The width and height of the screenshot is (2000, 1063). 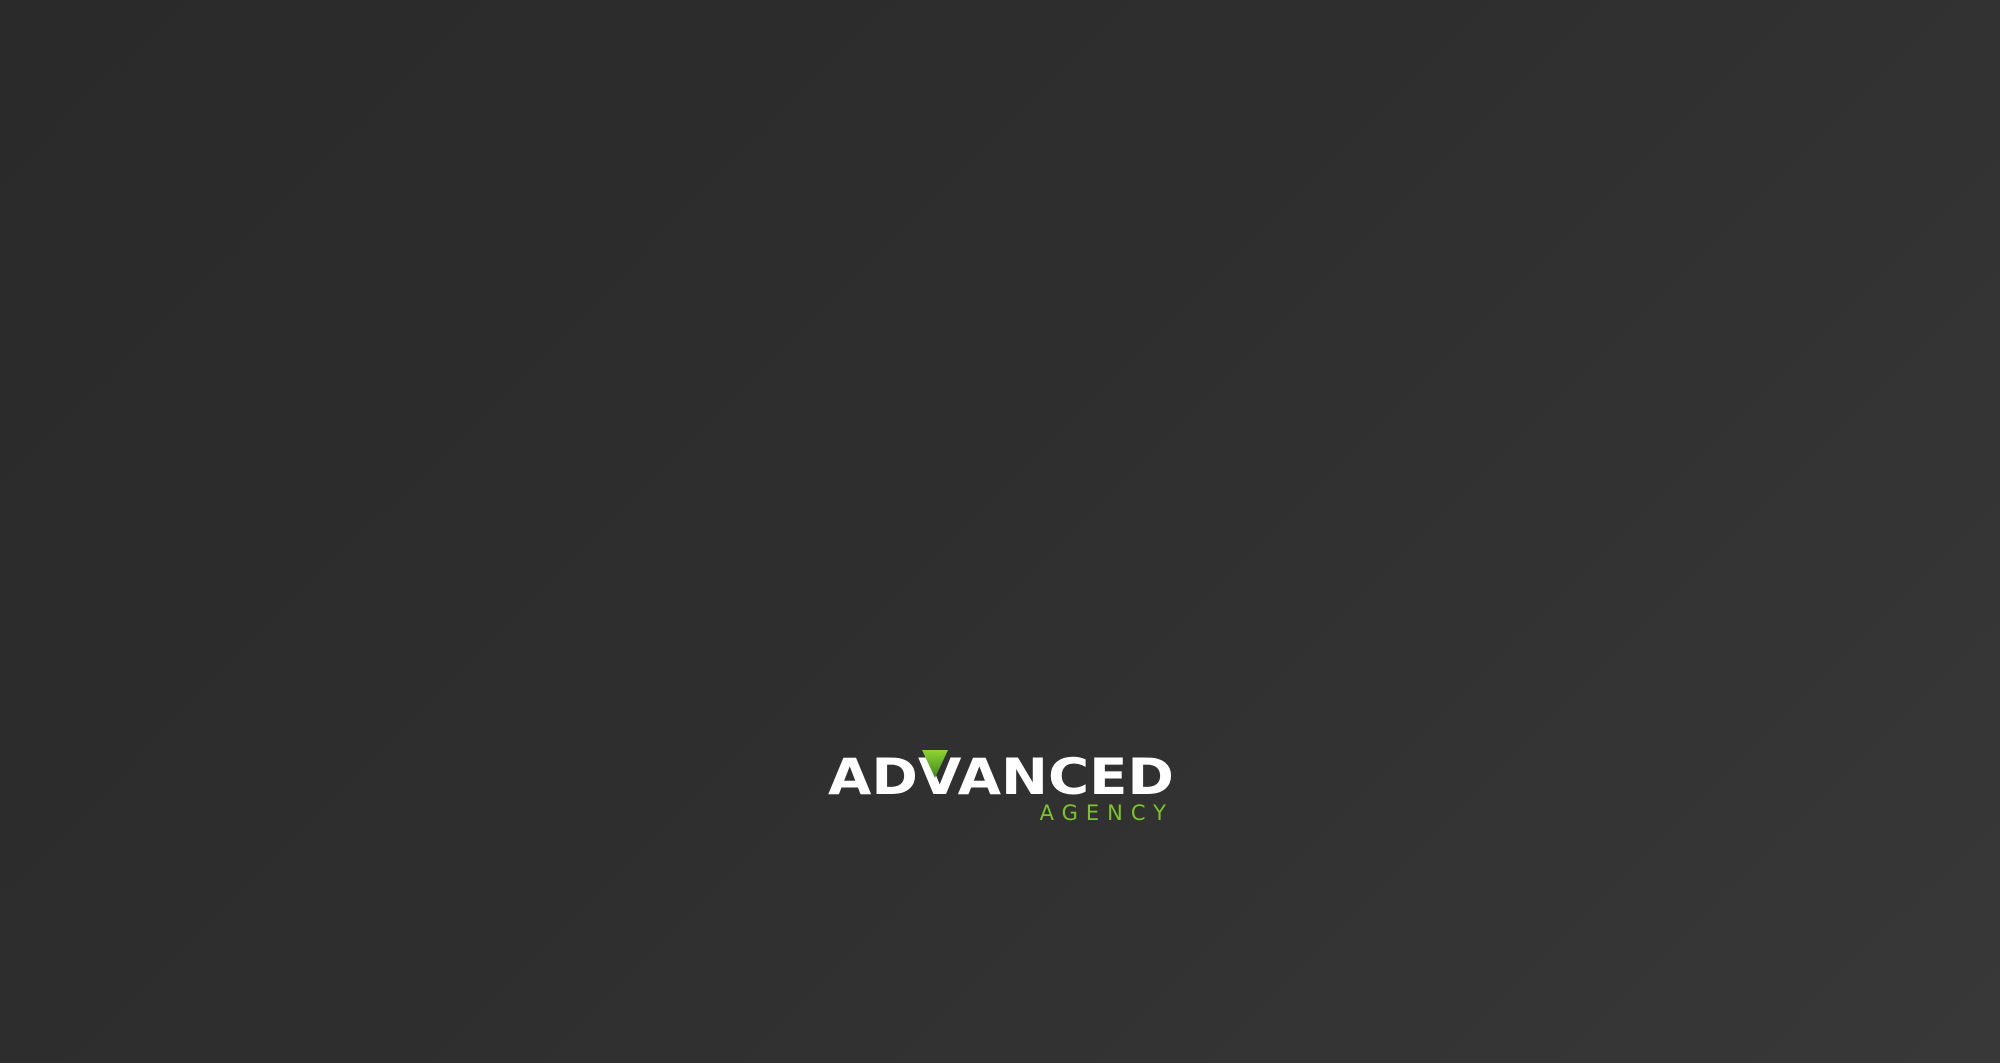 I want to click on logo-graphic: ADVANCED AGENCY, so click(x=1001, y=786).